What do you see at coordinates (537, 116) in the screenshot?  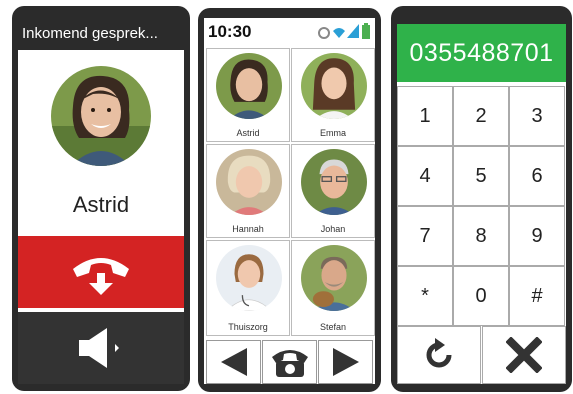 I see `key-3: 3` at bounding box center [537, 116].